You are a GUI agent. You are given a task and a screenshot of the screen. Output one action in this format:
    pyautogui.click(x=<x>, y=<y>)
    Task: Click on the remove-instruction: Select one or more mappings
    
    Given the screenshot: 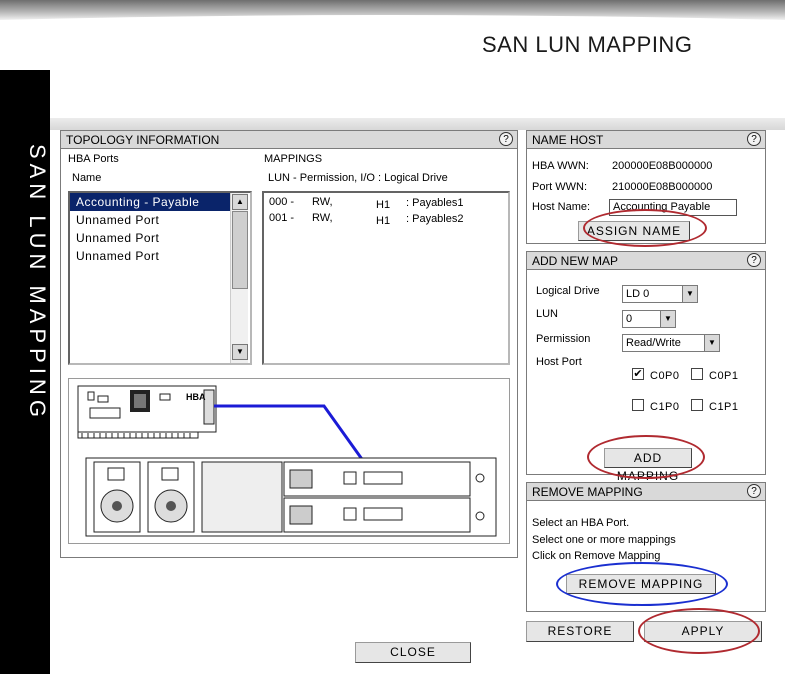 What is the action you would take?
    pyautogui.click(x=604, y=540)
    